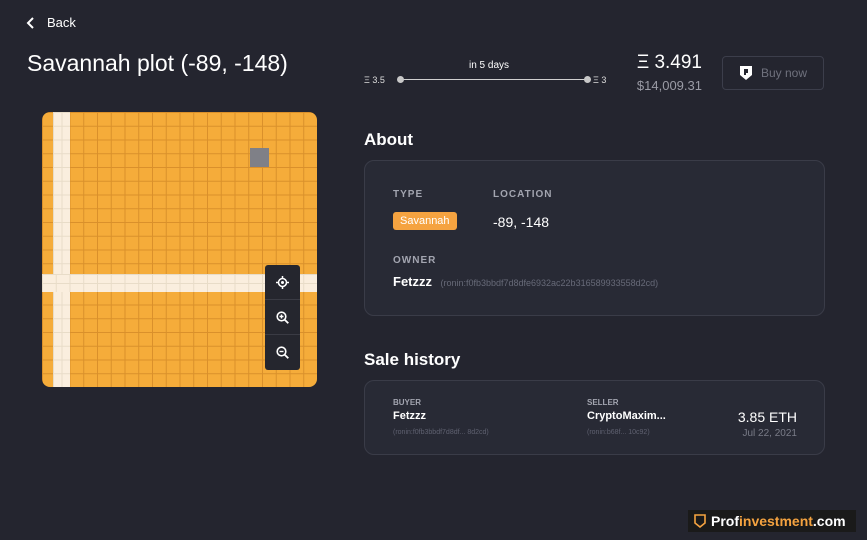 This screenshot has height=540, width=867. I want to click on buy-now-button: Buy now, so click(773, 73).